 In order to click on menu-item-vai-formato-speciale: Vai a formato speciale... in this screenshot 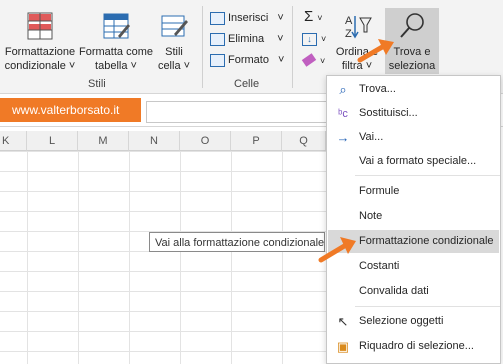, I will do `click(413, 161)`.